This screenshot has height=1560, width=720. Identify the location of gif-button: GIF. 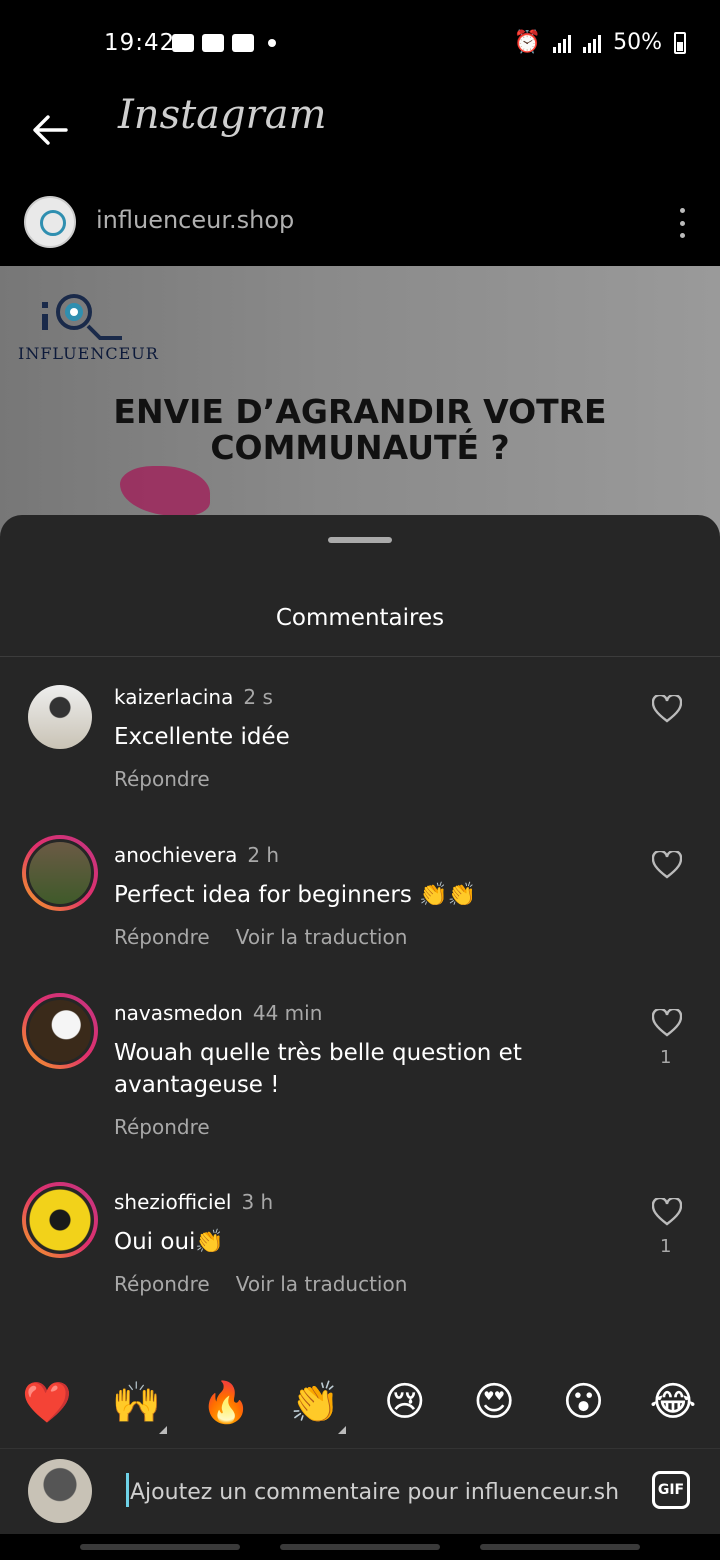
(671, 1490).